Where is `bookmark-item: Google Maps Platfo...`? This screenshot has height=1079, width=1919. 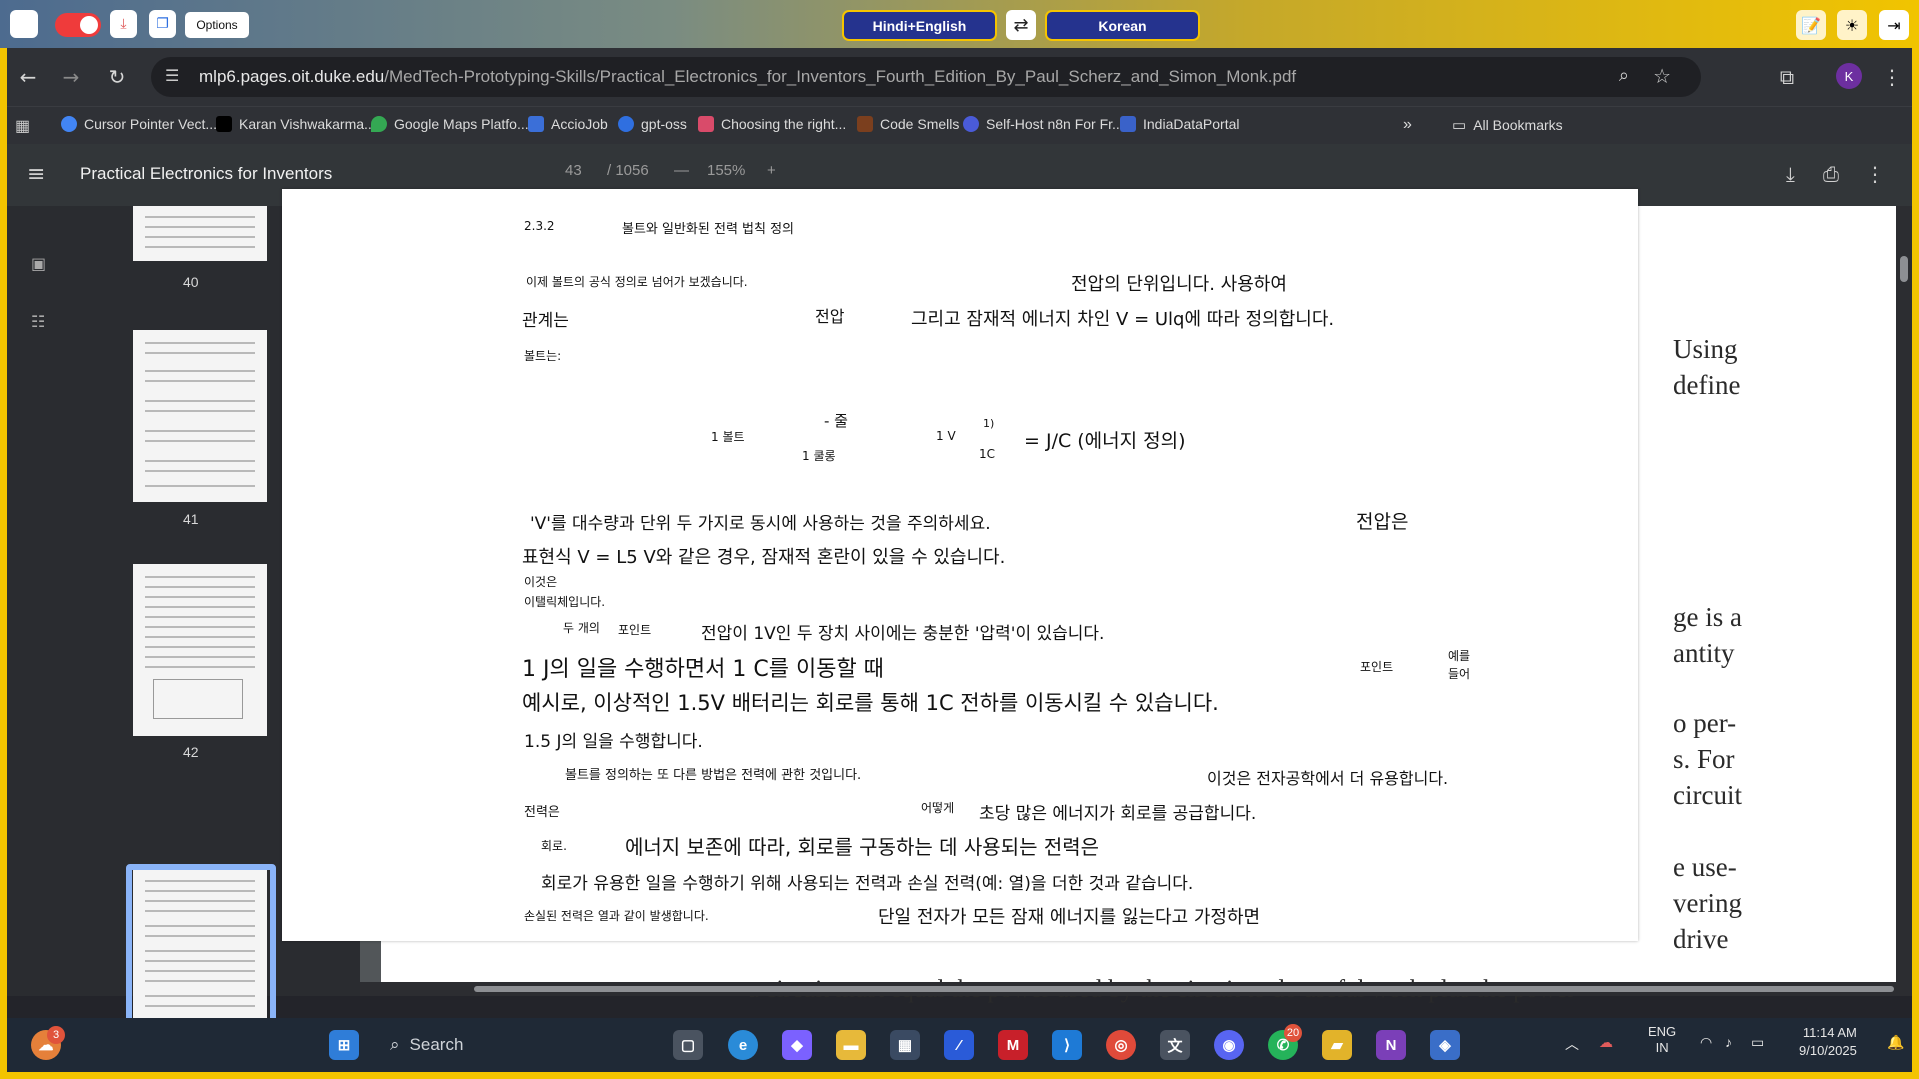
bookmark-item: Google Maps Platfo... is located at coordinates (450, 124).